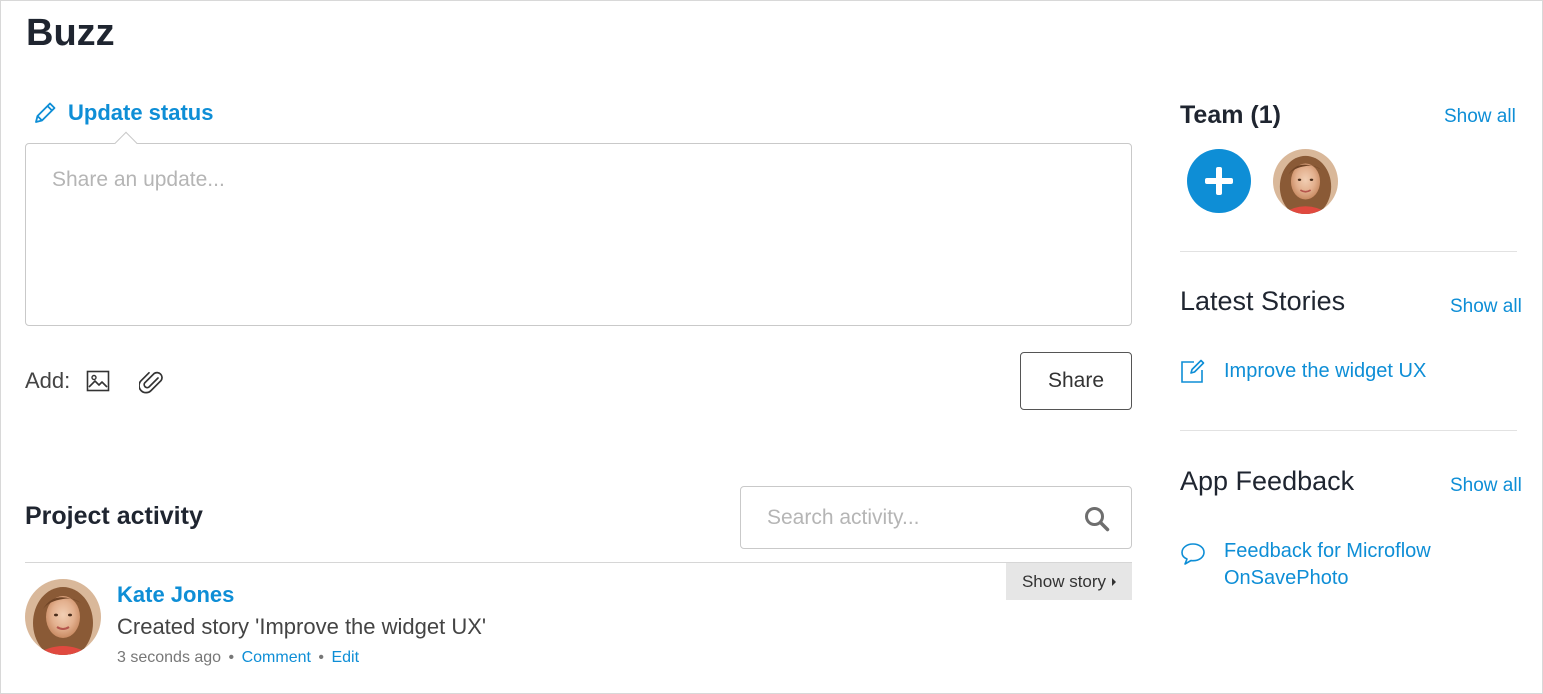 This screenshot has width=1543, height=694. What do you see at coordinates (70, 33) in the screenshot?
I see `page-title: Buzz` at bounding box center [70, 33].